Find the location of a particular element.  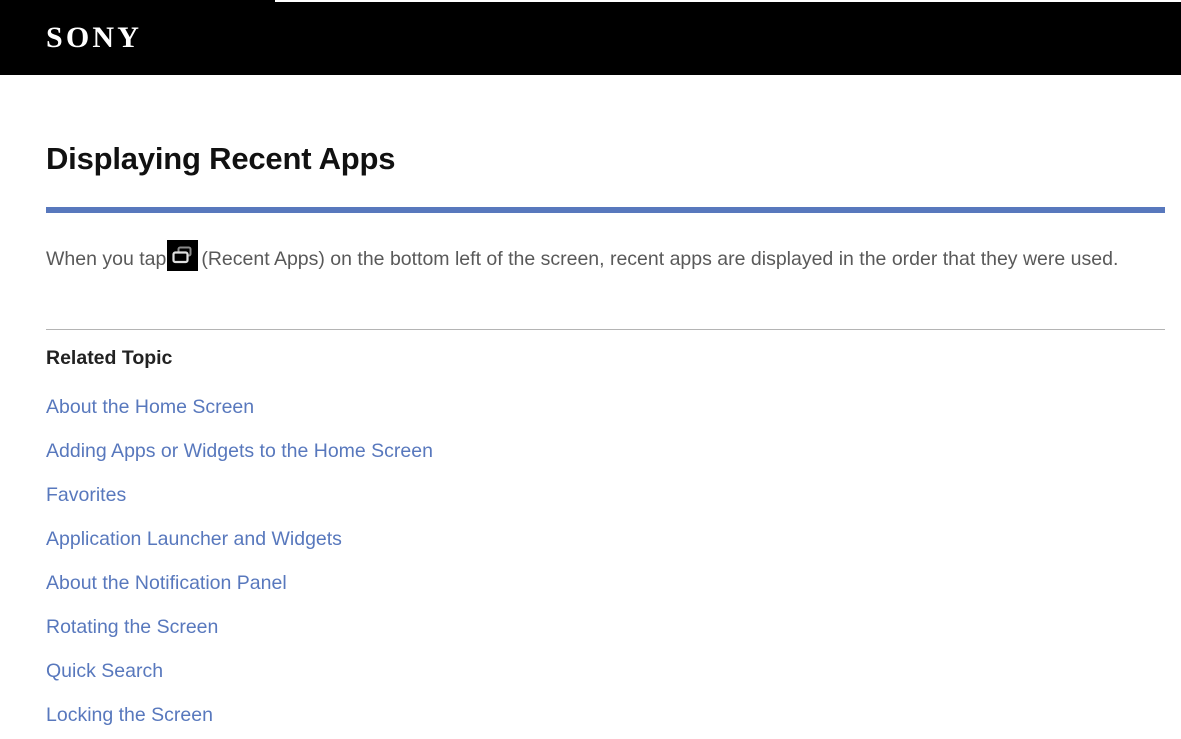

list-item: About the Home Screen is located at coordinates (605, 407).